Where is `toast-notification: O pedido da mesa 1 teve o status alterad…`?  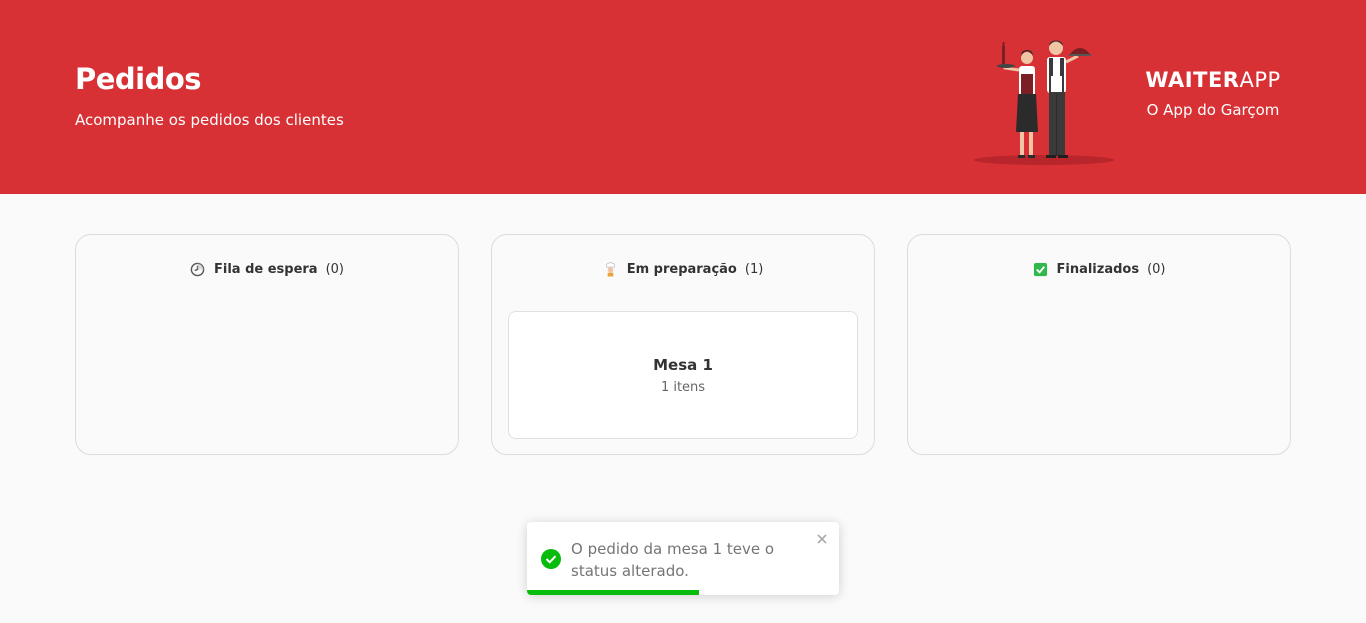 toast-notification: O pedido da mesa 1 teve o status alterad… is located at coordinates (683, 558).